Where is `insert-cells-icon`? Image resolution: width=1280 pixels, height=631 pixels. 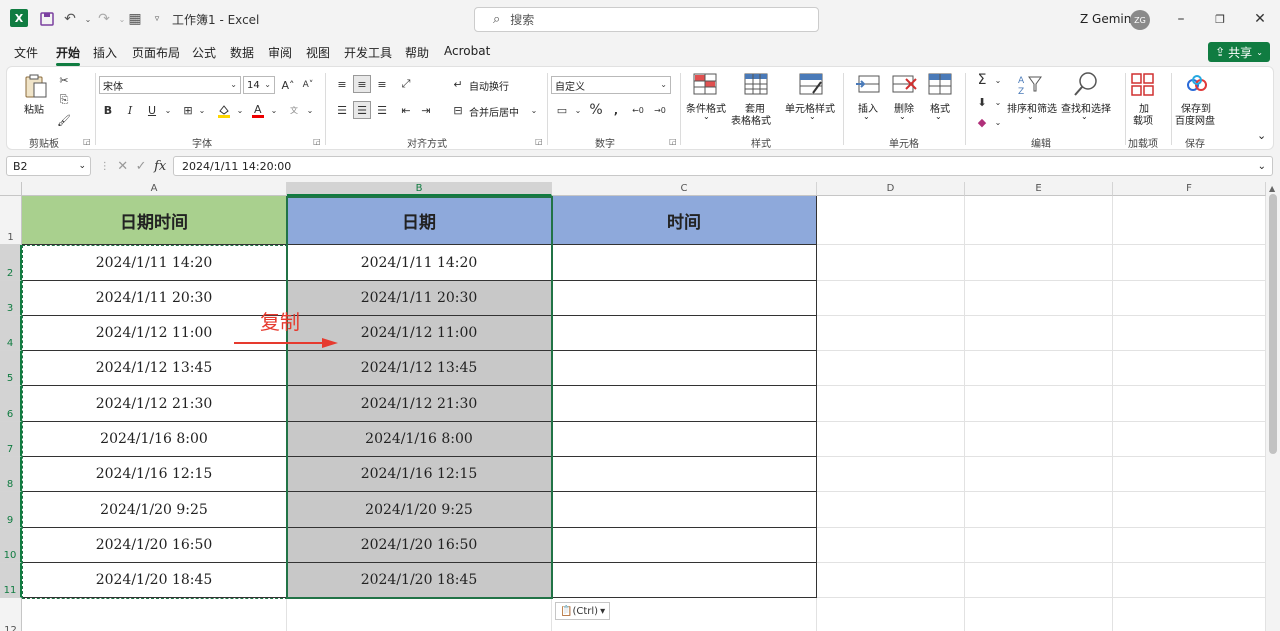 insert-cells-icon is located at coordinates (868, 85).